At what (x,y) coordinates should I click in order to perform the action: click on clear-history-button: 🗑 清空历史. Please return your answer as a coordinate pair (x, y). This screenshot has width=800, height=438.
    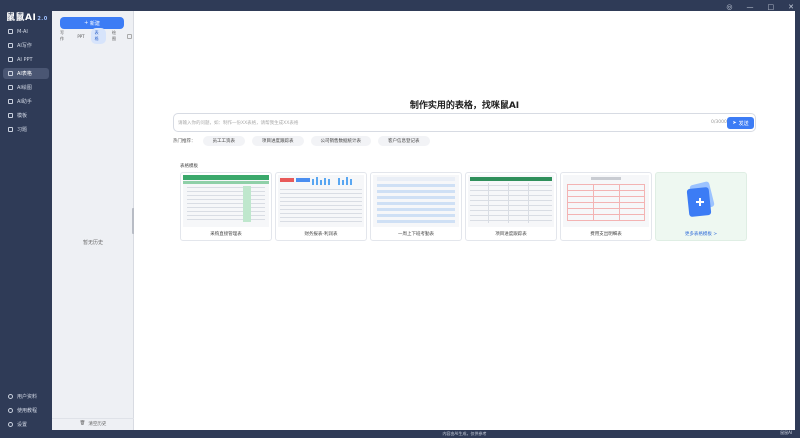
    Looking at the image, I should click on (93, 423).